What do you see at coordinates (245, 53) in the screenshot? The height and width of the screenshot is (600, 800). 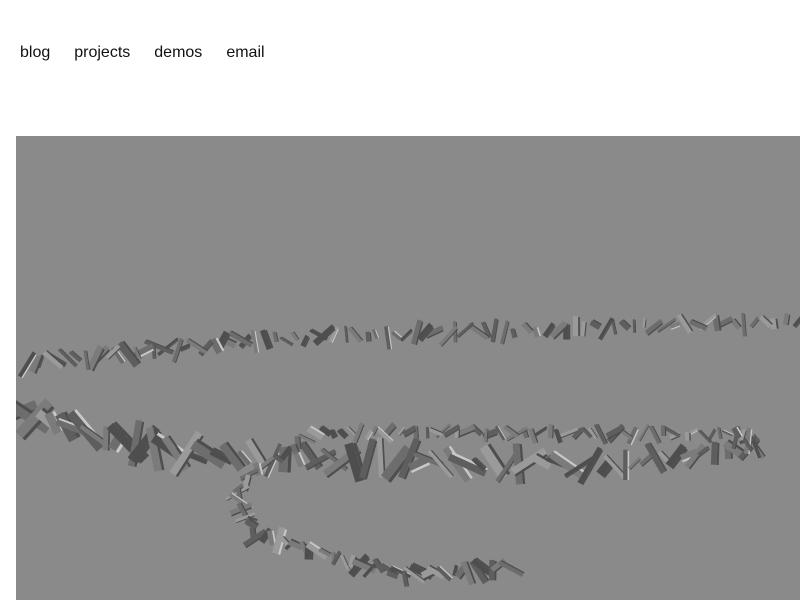 I see `nav-link-email: email` at bounding box center [245, 53].